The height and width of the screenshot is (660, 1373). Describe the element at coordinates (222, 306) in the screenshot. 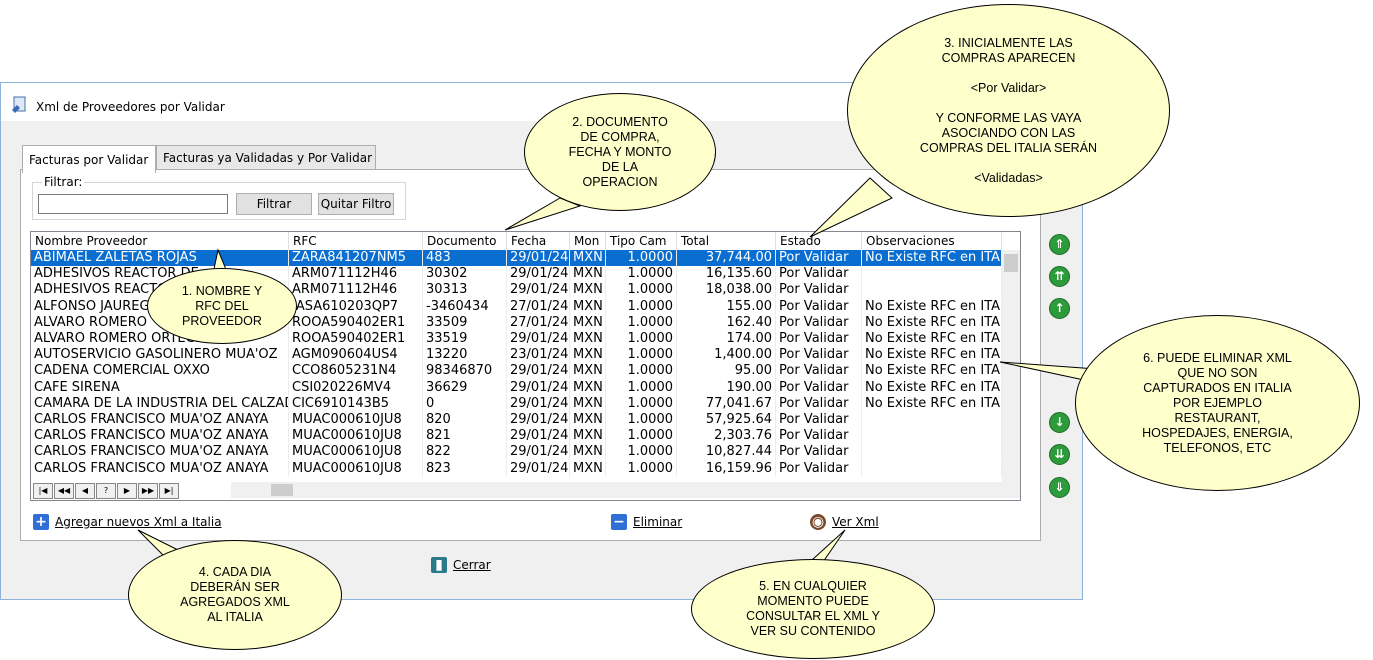

I see `callout-1: 1. NOMBRE Y RFC DEL PROVEEDOR` at that location.